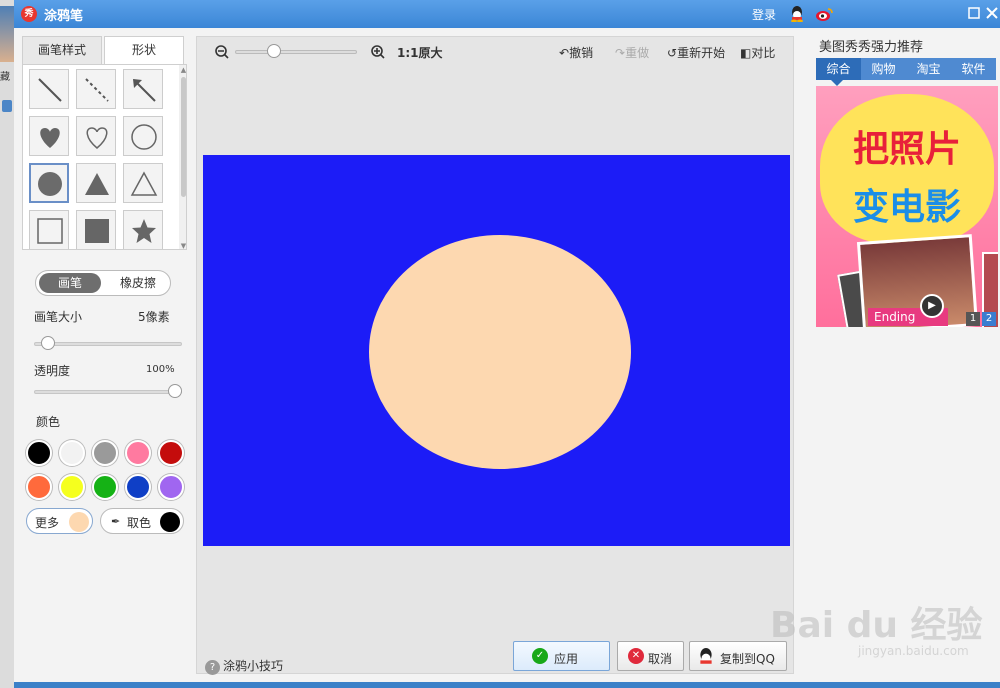 The width and height of the screenshot is (1000, 688). I want to click on doodle-tips-link: ? 涂鸦小技巧, so click(244, 666).